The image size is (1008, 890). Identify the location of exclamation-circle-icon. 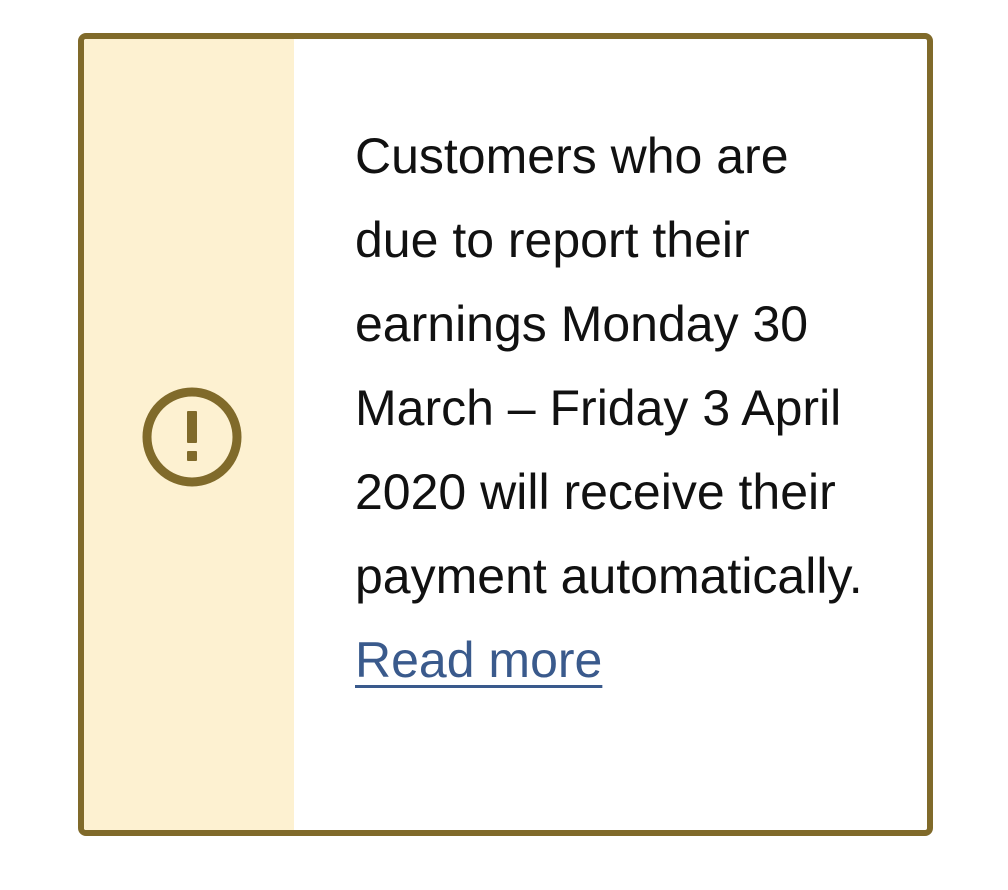
(192, 437).